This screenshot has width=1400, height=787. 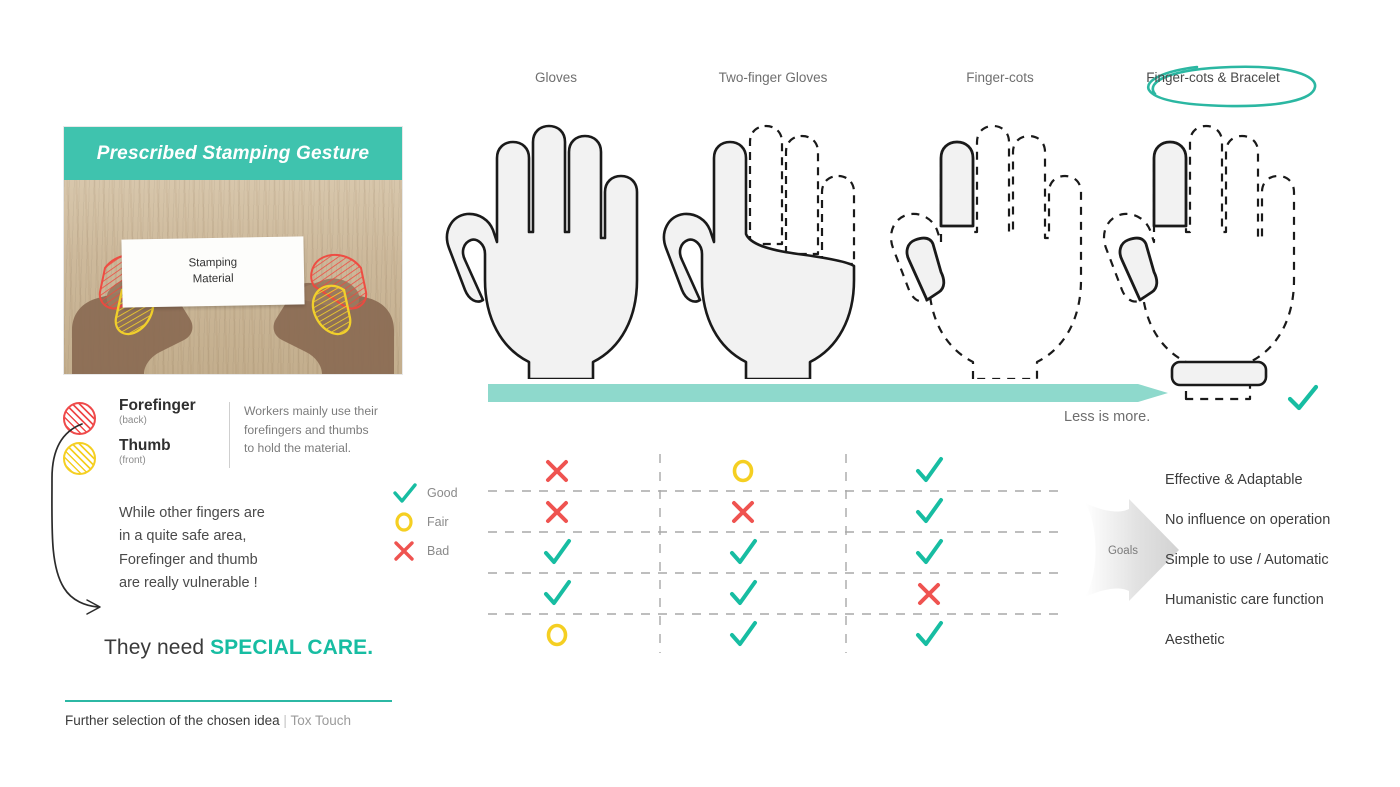 I want to click on vulnerability-line3: Forefinger and thumb, so click(x=188, y=559).